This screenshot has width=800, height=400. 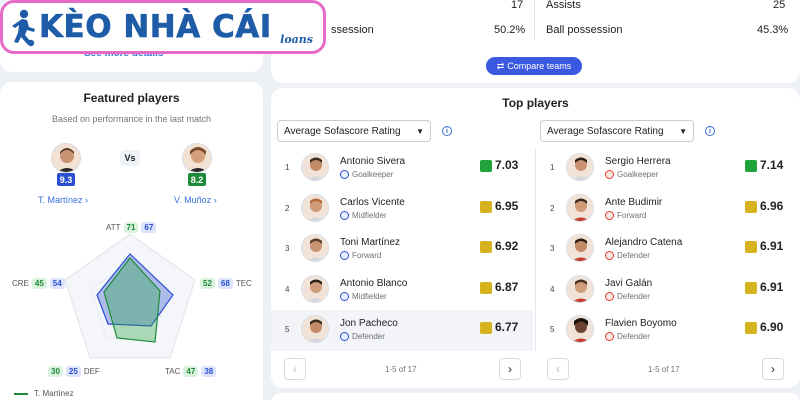 What do you see at coordinates (507, 165) in the screenshot?
I see `player-rating: 7.03` at bounding box center [507, 165].